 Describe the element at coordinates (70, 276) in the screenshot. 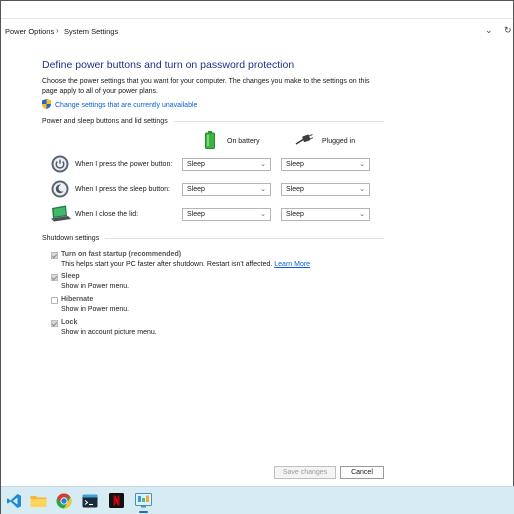

I see `sleep-option-label: Sleep` at that location.